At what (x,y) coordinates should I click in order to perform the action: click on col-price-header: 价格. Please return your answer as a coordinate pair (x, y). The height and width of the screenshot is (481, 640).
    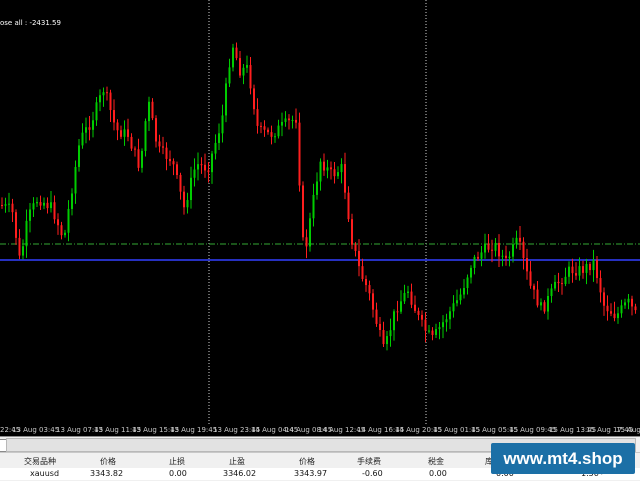
    Looking at the image, I should click on (307, 461).